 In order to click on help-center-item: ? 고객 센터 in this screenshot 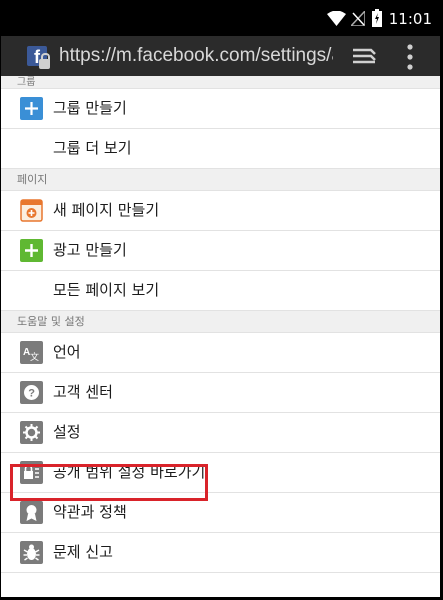, I will do `click(220, 393)`.